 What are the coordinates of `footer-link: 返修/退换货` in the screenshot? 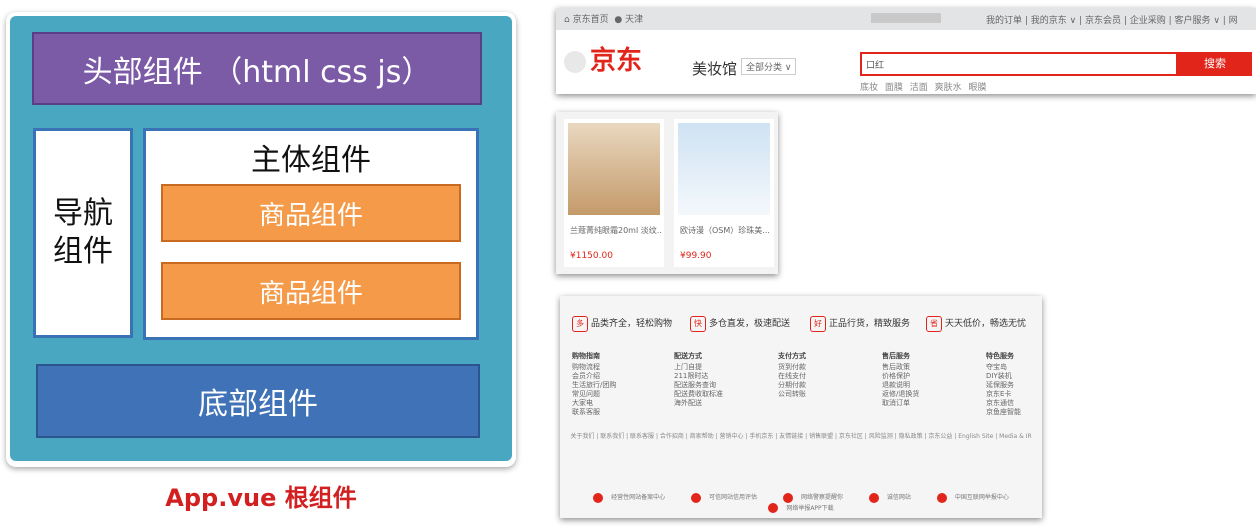 It's located at (900, 394).